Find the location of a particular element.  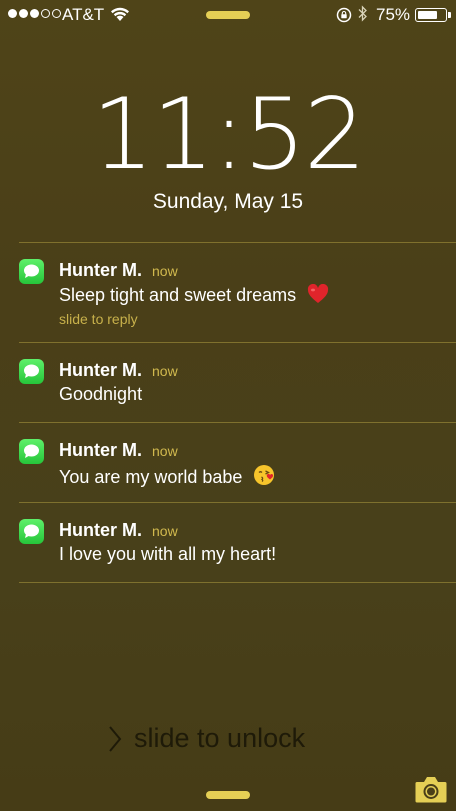

notification-message: Goodnight is located at coordinates (100, 394).